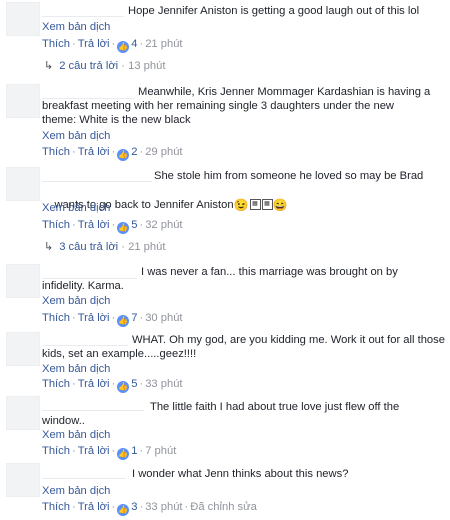  I want to click on comment-actions: Thích · Trả lời · 👍 3 · 33 phút · Đã chỉnh sửa, so click(149, 508).